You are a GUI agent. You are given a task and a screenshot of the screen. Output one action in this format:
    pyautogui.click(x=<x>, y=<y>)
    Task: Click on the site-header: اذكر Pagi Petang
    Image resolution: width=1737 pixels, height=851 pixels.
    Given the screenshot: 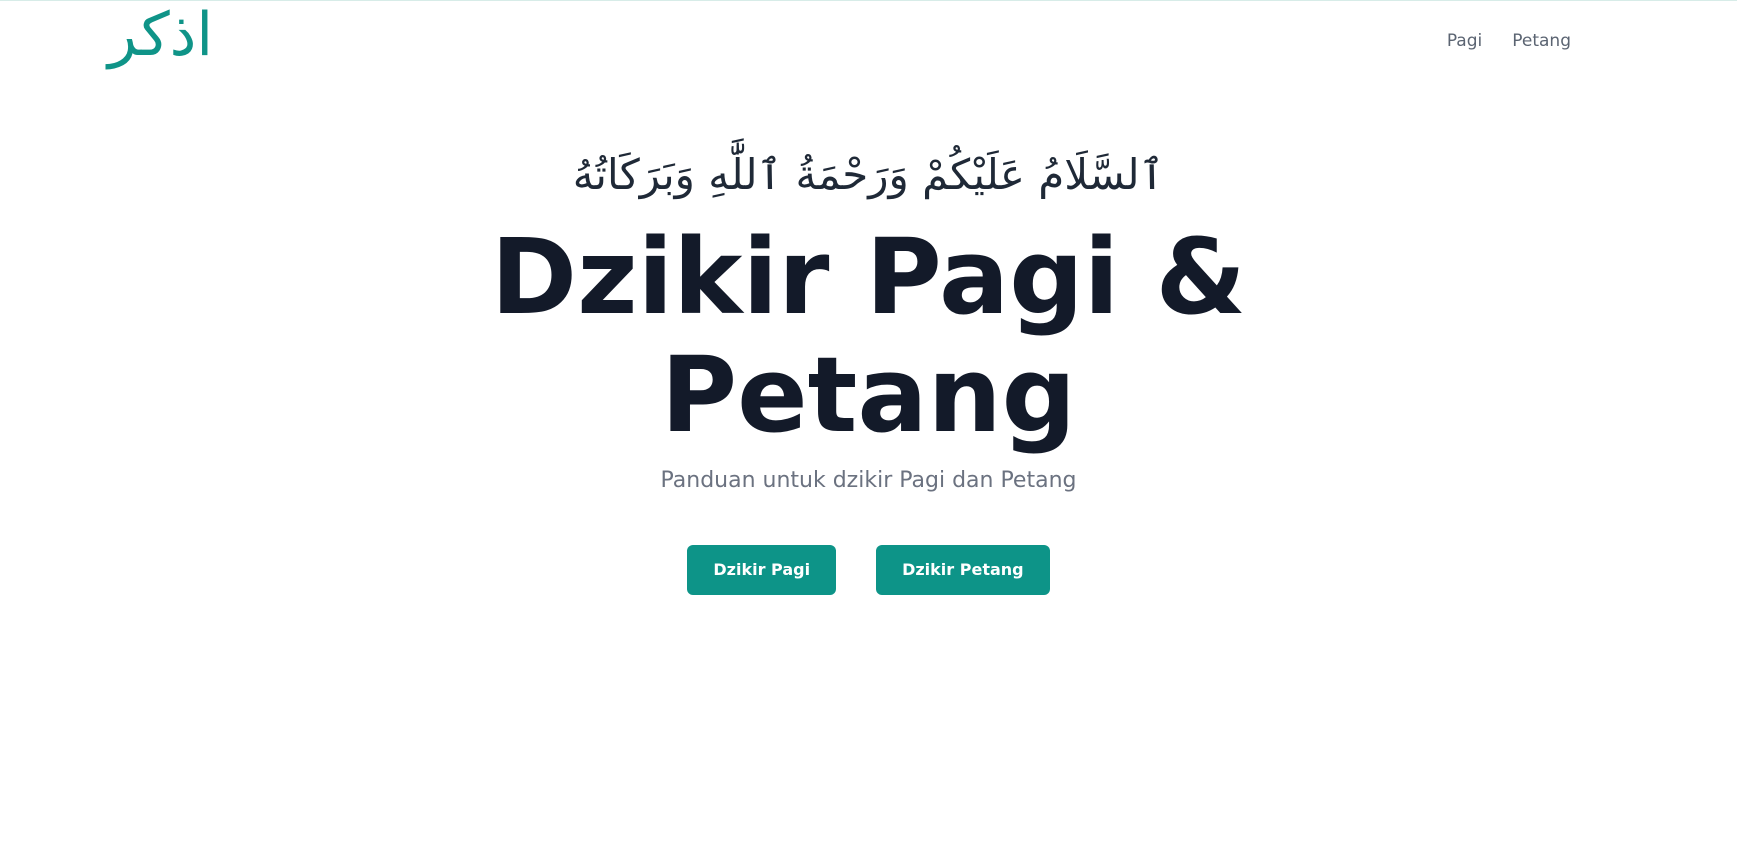 What is the action you would take?
    pyautogui.click(x=868, y=45)
    